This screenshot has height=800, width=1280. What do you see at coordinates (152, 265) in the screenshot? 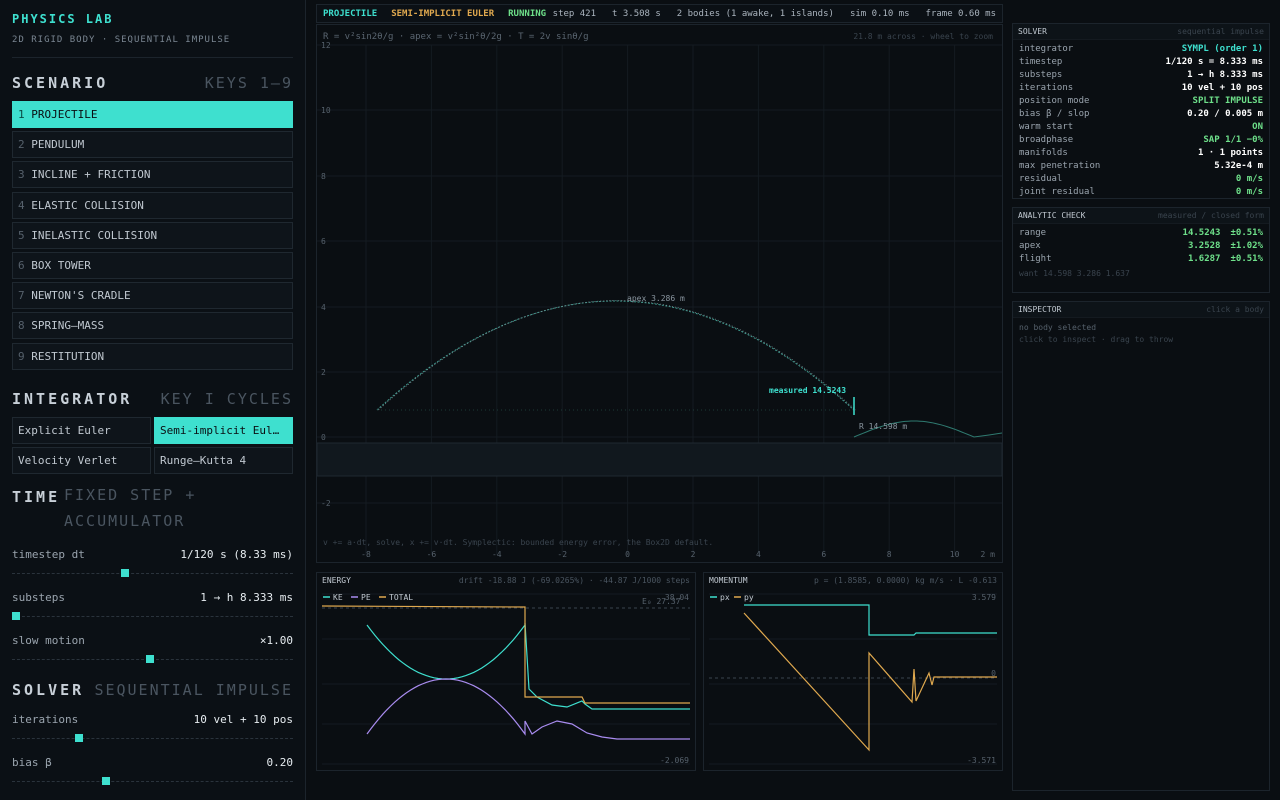
I see `scenario-item-box-tower: 6 BOX TOWER` at bounding box center [152, 265].